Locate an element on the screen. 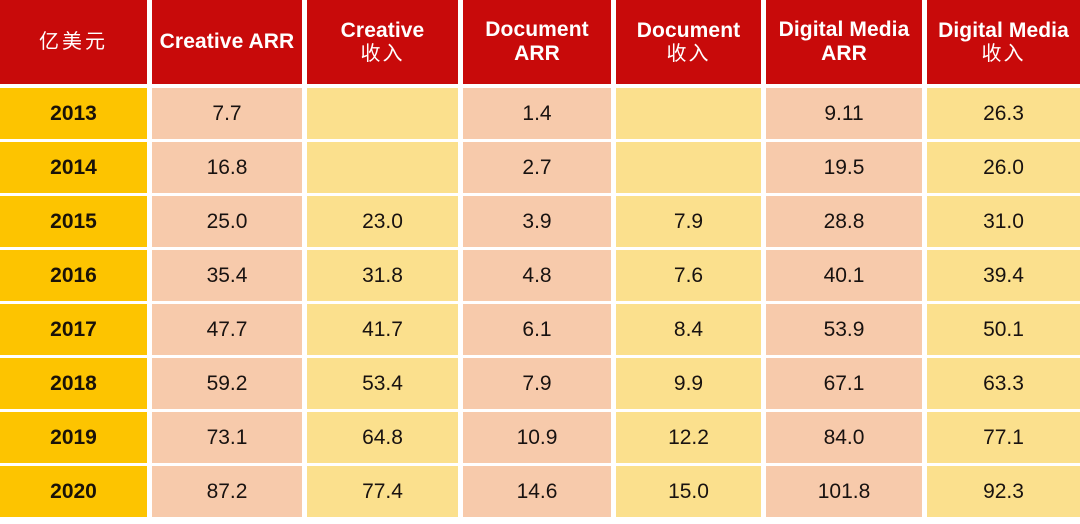 This screenshot has height=524, width=1080. cell-creative_arr: 16.8 is located at coordinates (227, 167).